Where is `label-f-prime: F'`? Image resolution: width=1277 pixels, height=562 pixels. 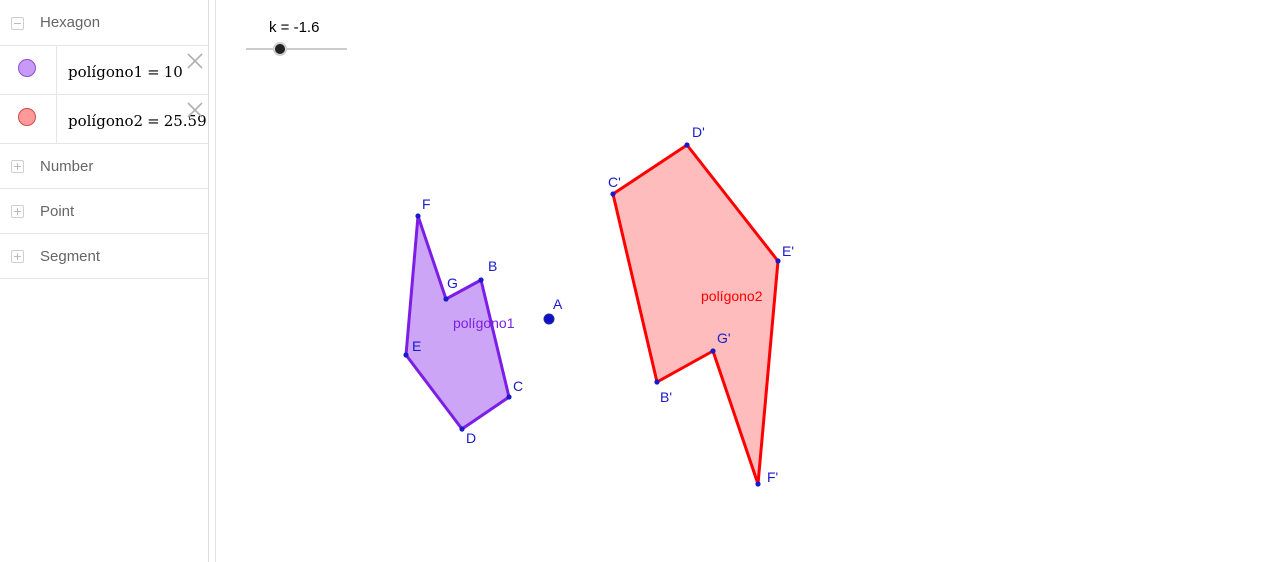
label-f-prime: F' is located at coordinates (772, 477).